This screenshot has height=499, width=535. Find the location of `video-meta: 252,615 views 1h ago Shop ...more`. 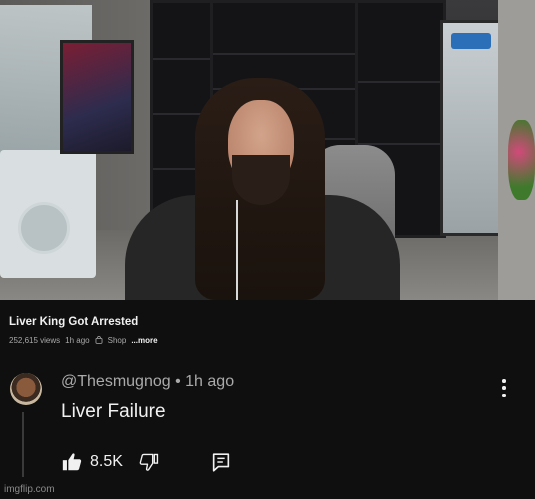

video-meta: 252,615 views 1h ago Shop ...more is located at coordinates (83, 340).